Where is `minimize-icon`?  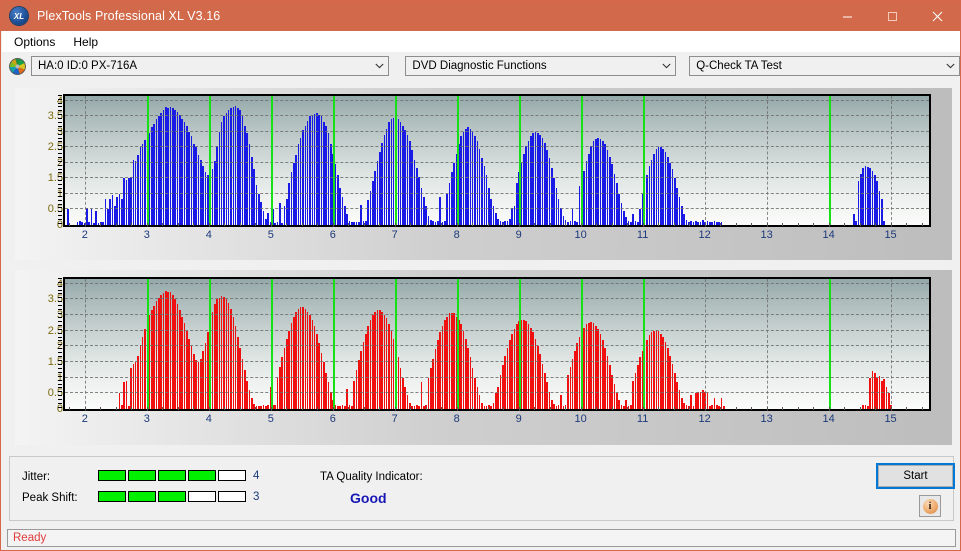 minimize-icon is located at coordinates (847, 16).